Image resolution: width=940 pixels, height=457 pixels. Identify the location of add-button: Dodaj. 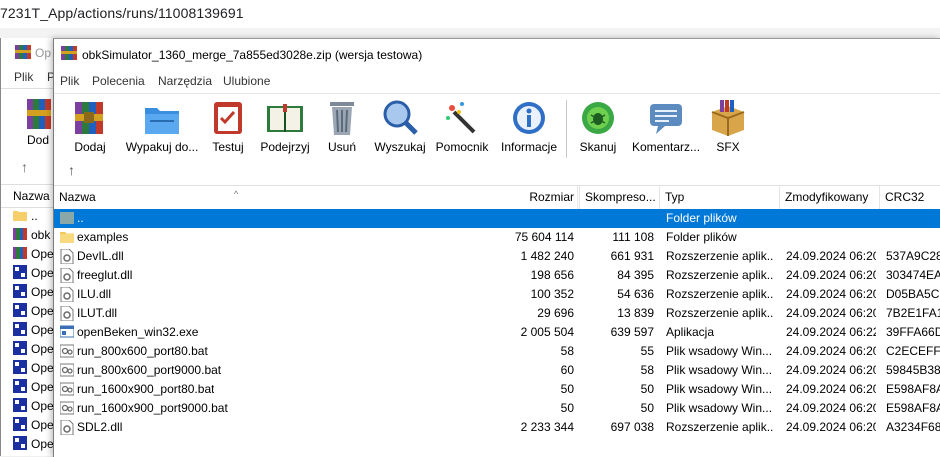
(90, 126).